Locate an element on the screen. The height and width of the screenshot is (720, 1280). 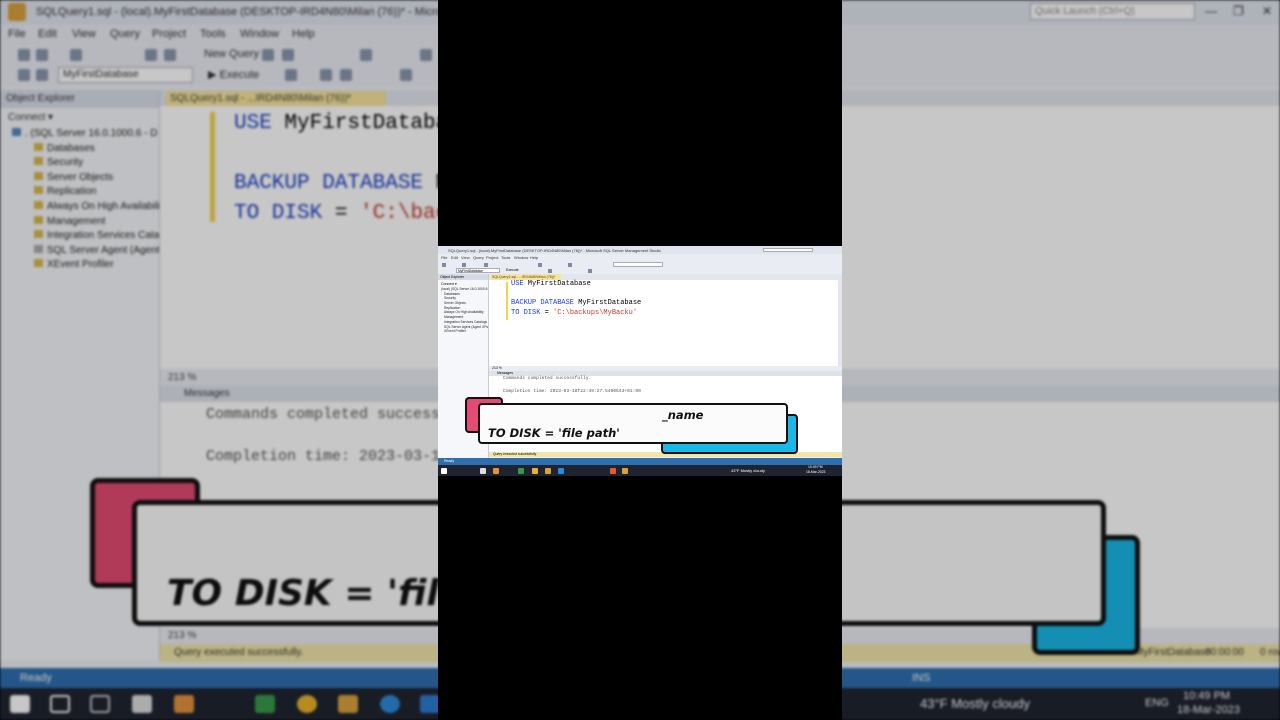
close-button: ✕ is located at coordinates (1267, 11).